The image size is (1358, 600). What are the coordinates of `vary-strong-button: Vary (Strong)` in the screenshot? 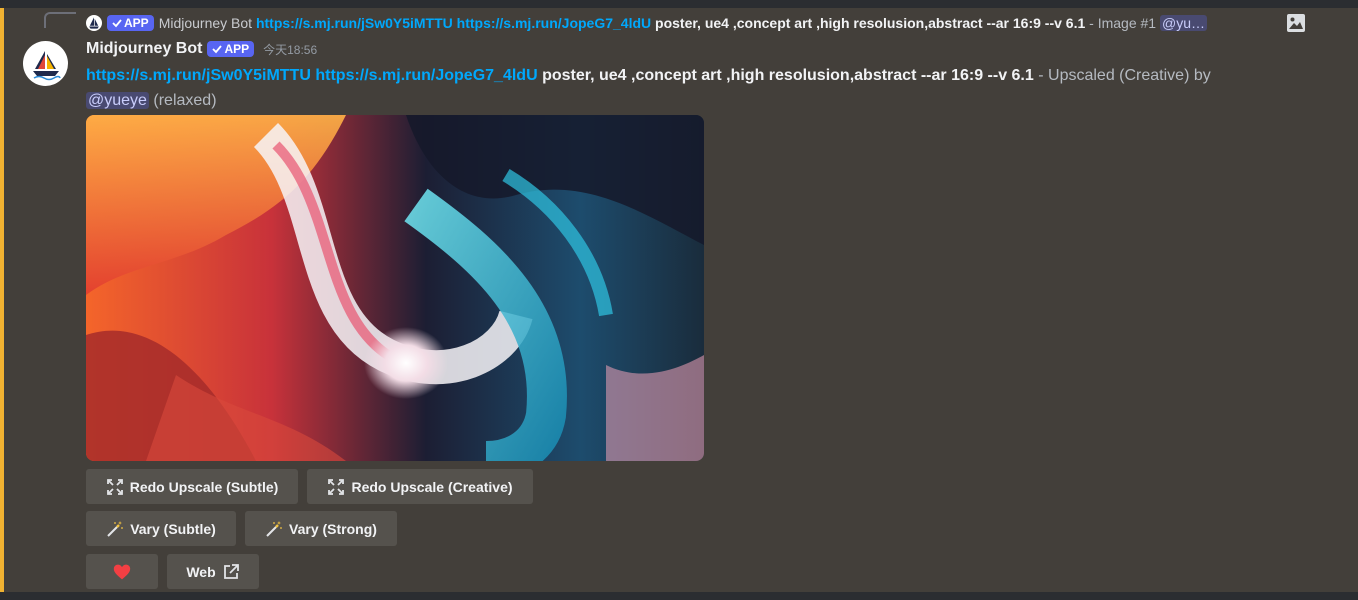 It's located at (321, 528).